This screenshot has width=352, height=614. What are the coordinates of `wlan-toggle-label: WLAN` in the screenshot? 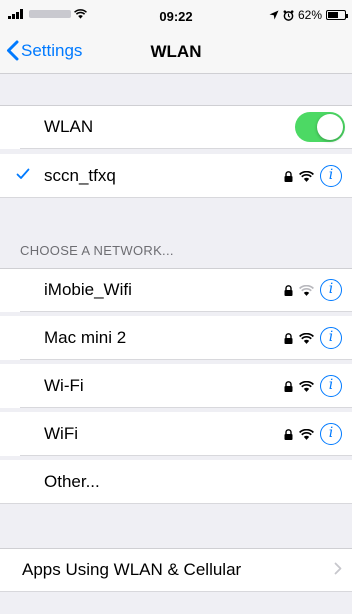 It's located at (69, 126).